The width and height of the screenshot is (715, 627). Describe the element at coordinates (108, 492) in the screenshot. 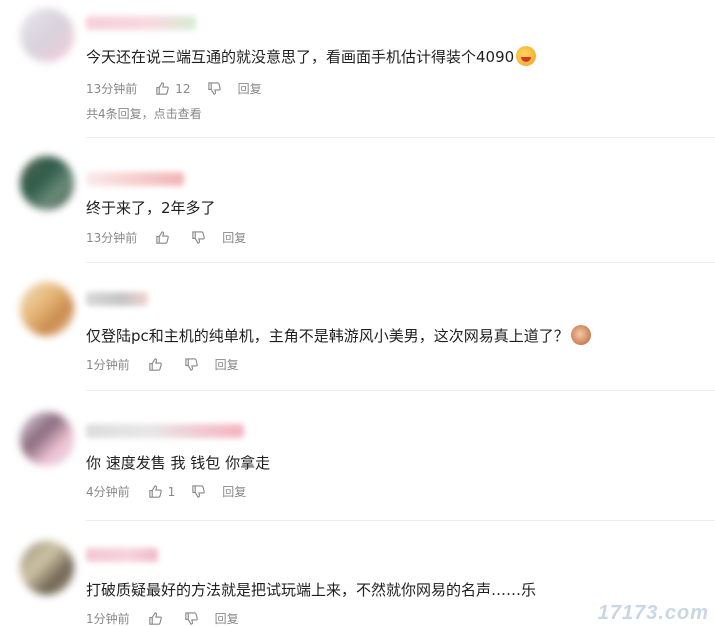

I see `timestamp: 4分钟前` at that location.